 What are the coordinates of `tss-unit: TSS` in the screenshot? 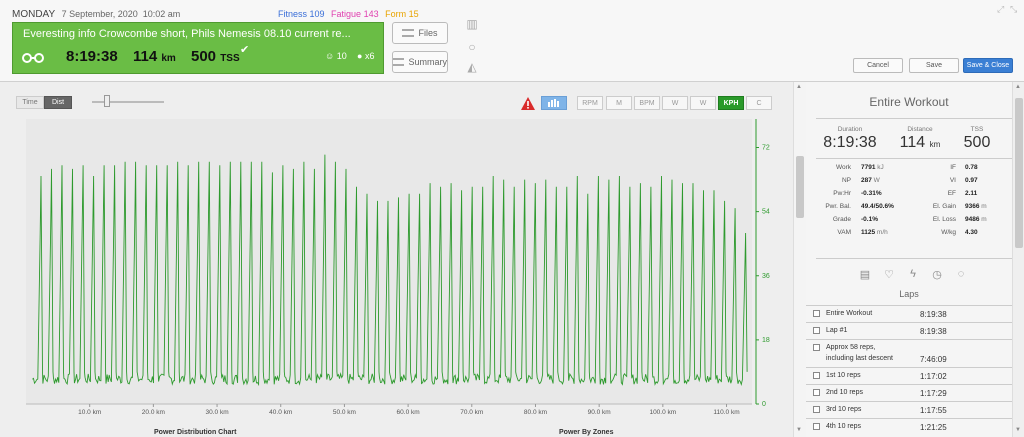 It's located at (230, 58).